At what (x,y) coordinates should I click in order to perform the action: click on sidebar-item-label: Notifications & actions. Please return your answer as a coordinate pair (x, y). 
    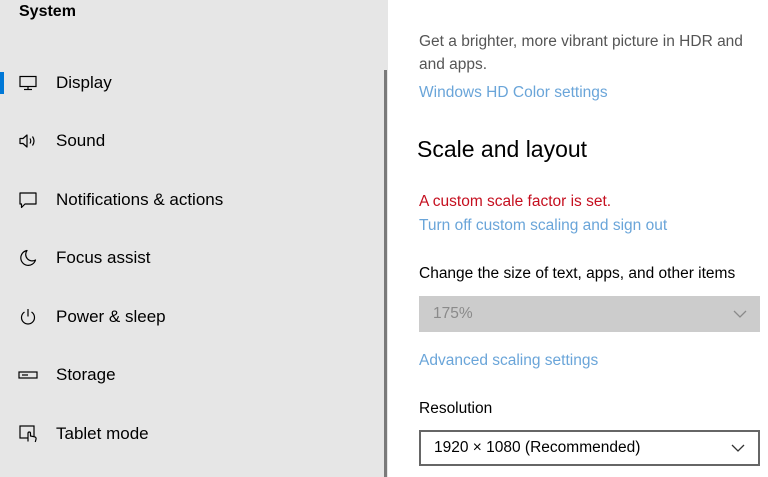
    Looking at the image, I should click on (140, 199).